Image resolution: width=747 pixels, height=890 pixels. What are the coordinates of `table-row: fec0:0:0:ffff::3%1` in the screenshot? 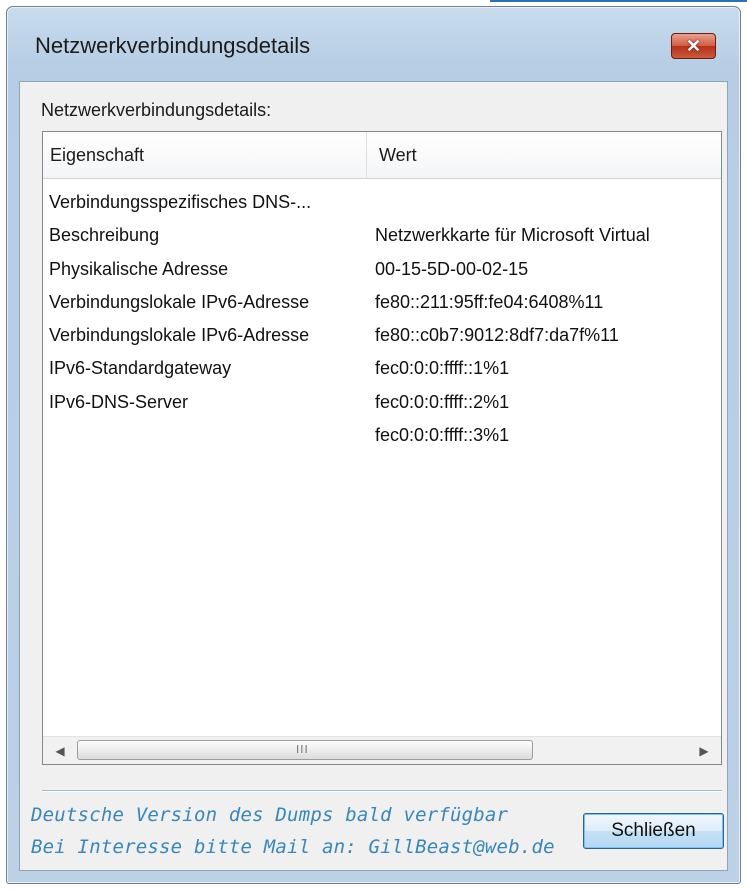 It's located at (382, 435).